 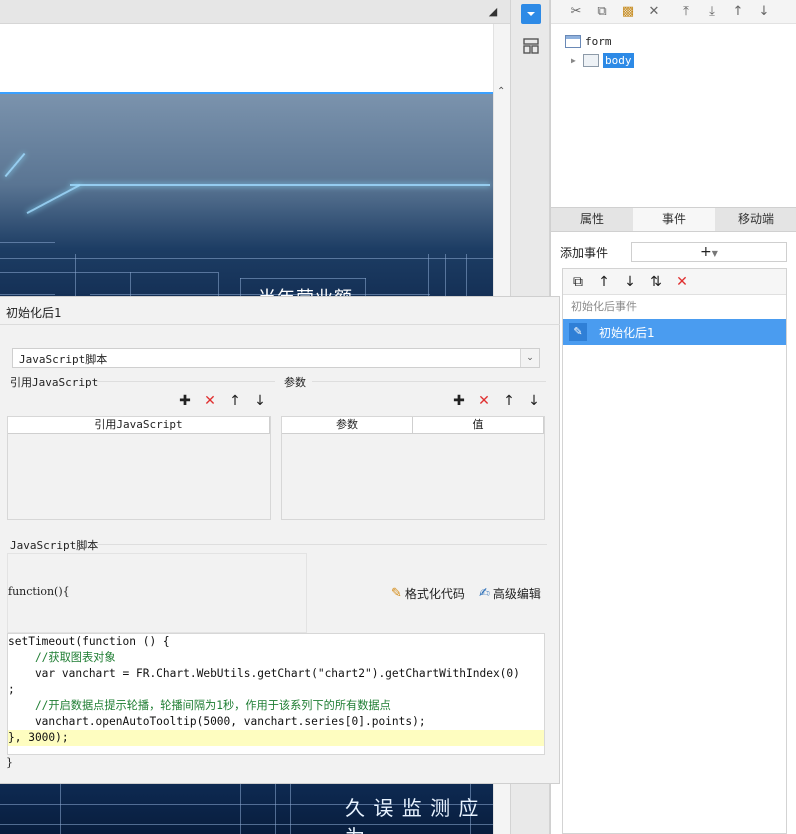 I want to click on move-top-icon: ⤒, so click(x=686, y=12).